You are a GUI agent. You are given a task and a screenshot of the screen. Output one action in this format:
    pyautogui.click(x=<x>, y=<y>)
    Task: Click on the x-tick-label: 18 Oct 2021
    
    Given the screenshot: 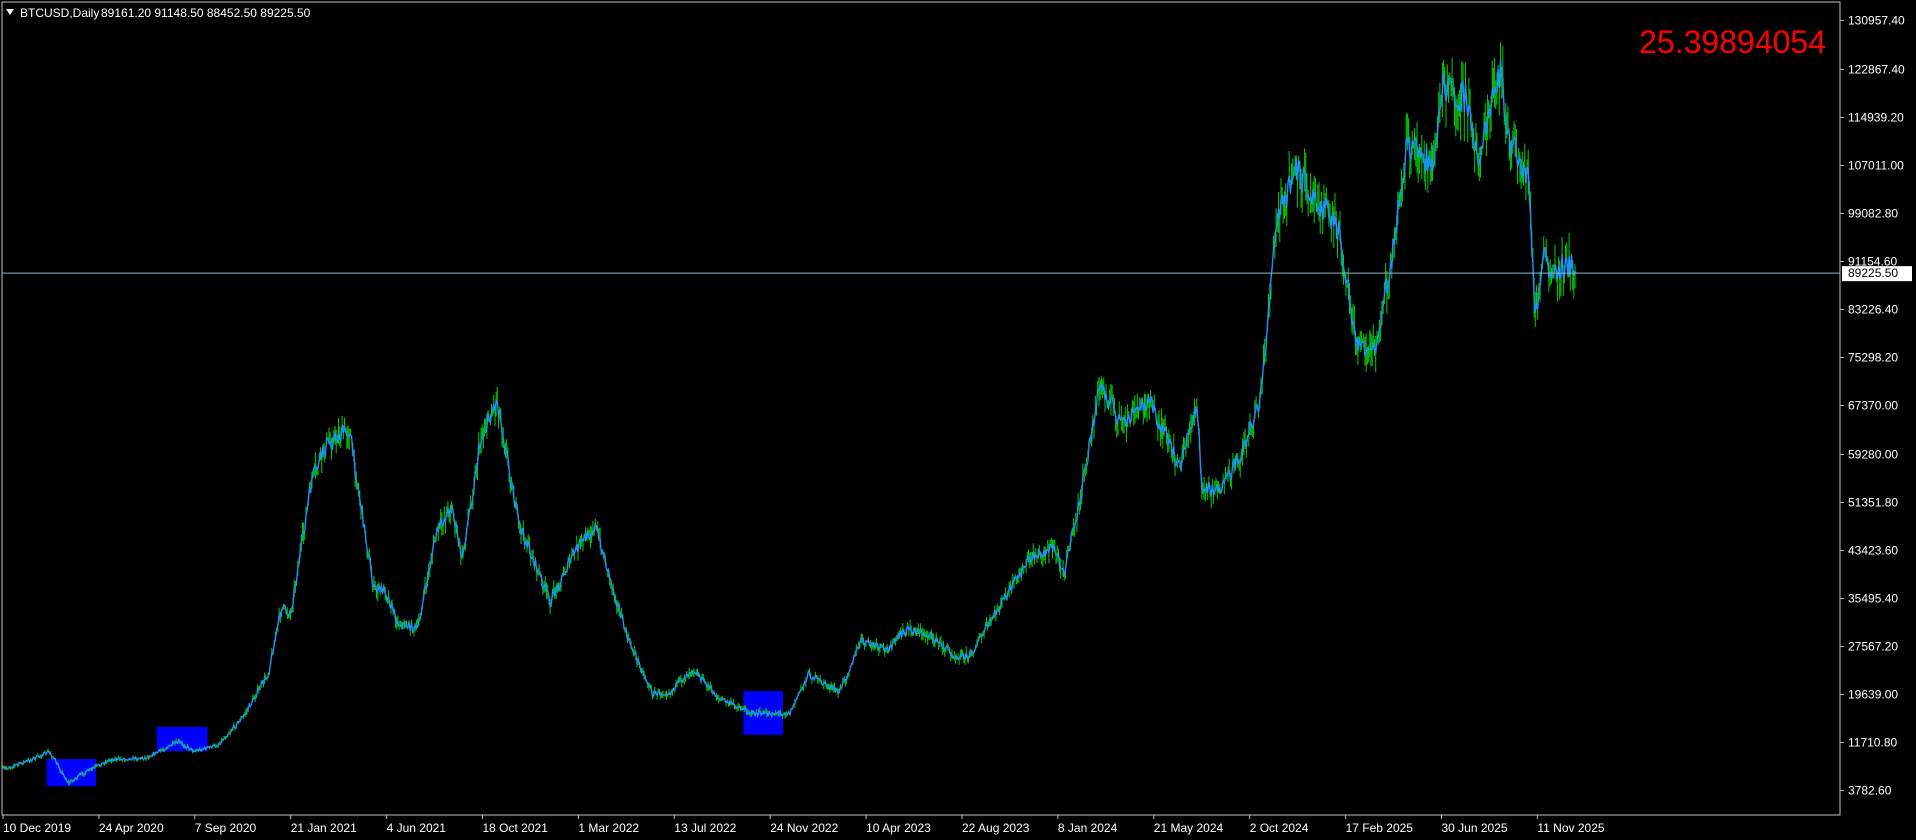 What is the action you would take?
    pyautogui.click(x=516, y=828)
    